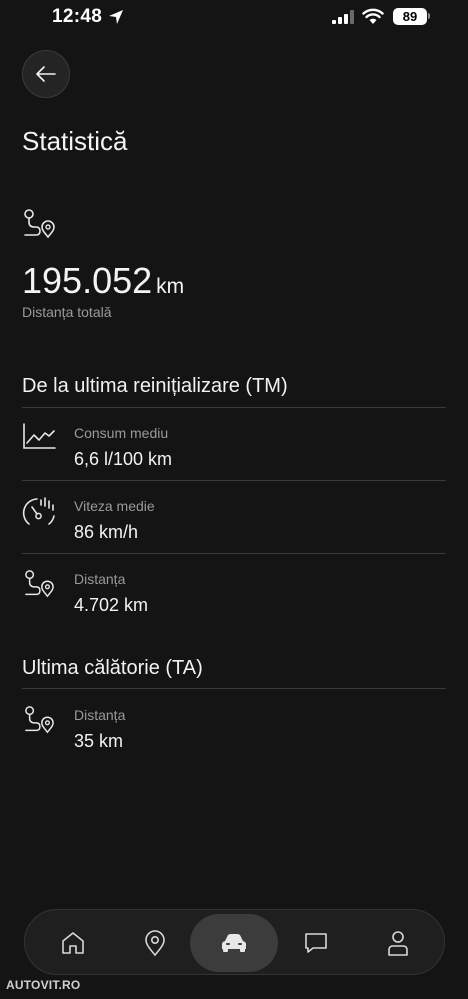  I want to click on back-button, so click(46, 74).